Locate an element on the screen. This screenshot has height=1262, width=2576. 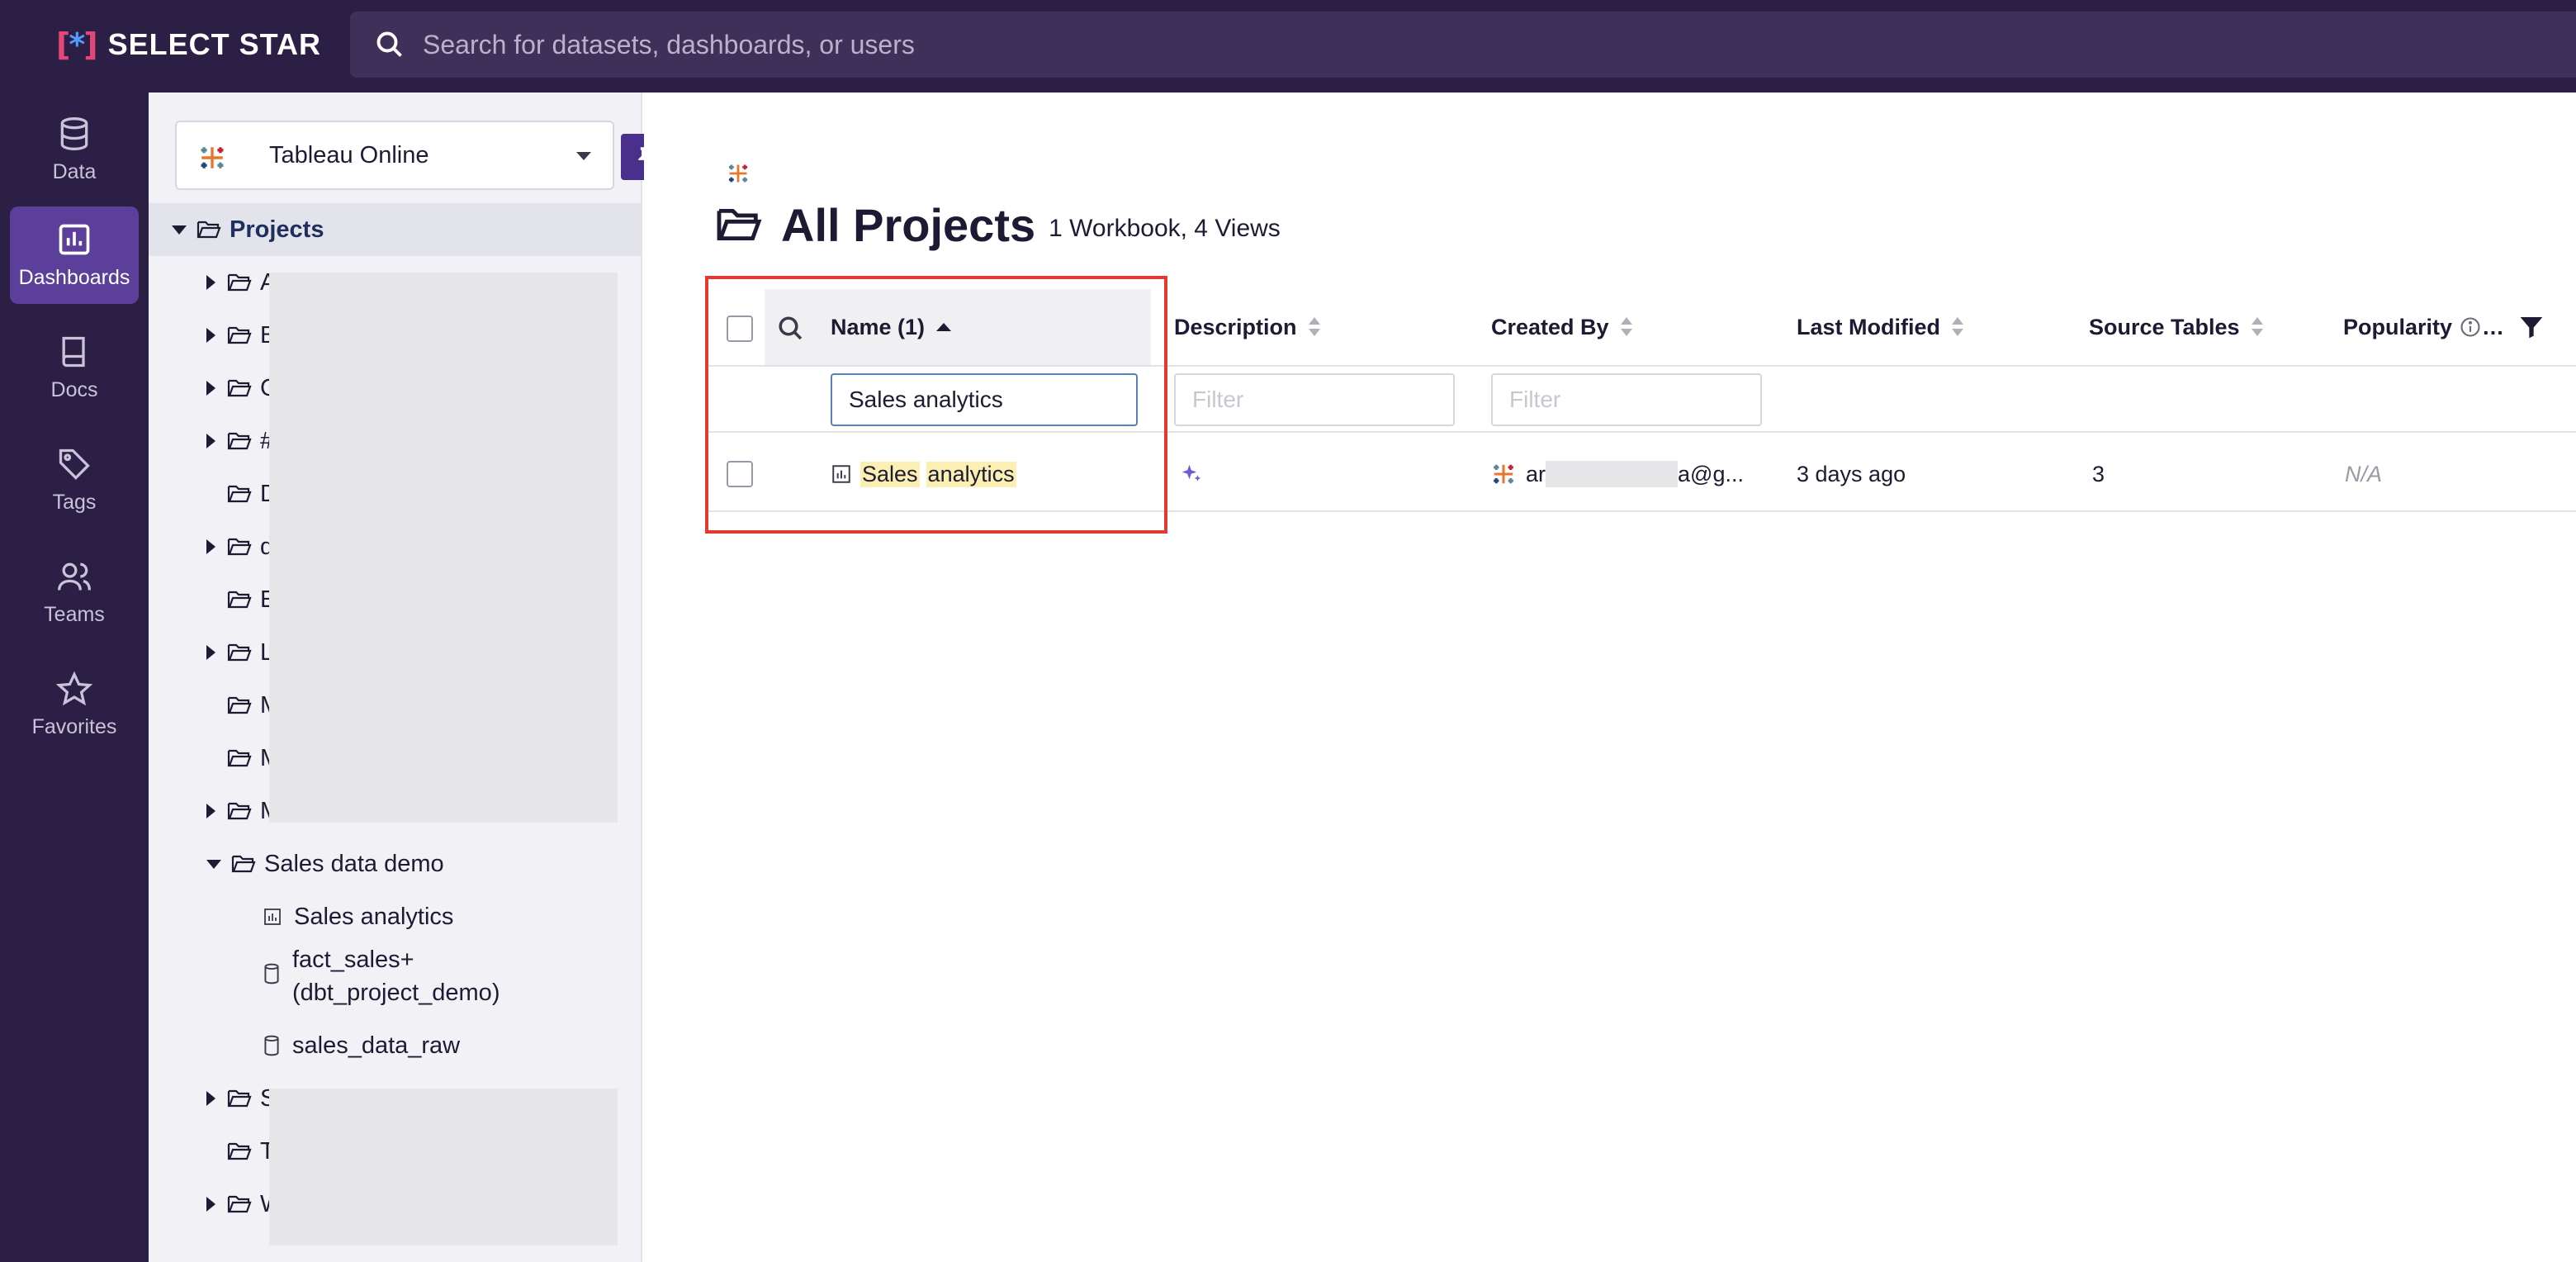
tree-item-projects: Projects is located at coordinates (248, 230).